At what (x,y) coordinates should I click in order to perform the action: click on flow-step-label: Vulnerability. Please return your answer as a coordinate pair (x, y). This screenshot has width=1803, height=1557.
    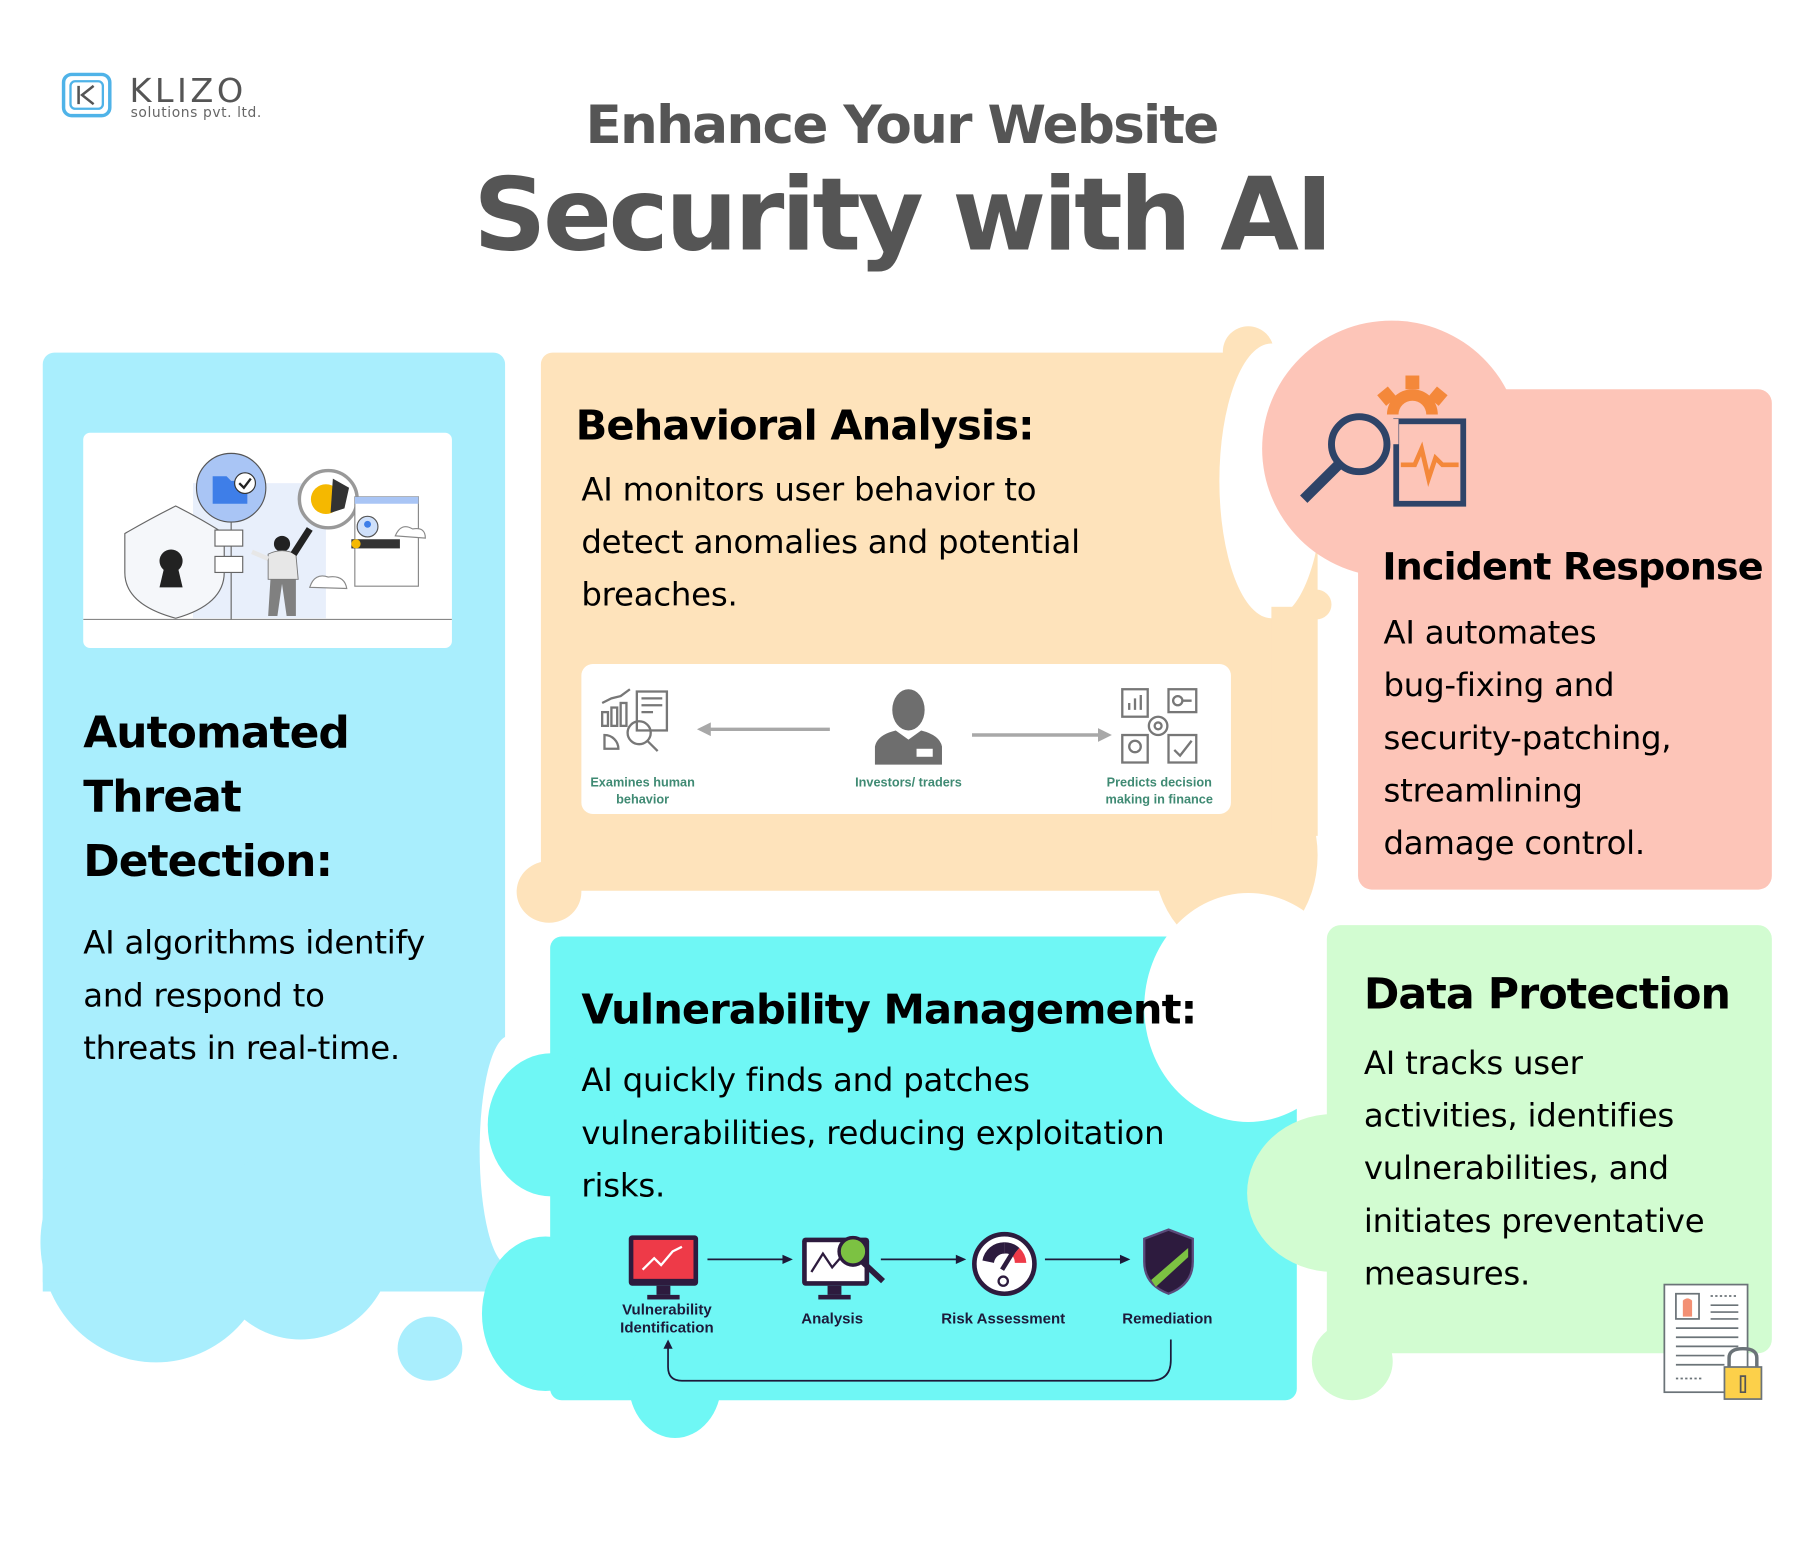
    Looking at the image, I should click on (667, 1309).